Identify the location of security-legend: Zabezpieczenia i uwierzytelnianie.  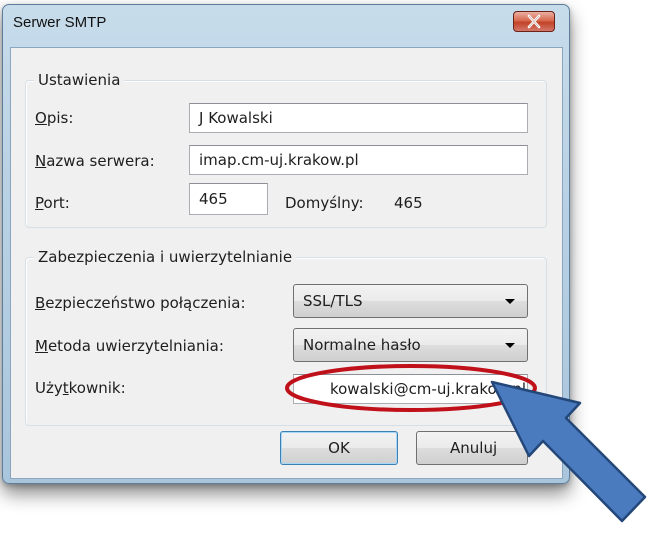
(165, 257).